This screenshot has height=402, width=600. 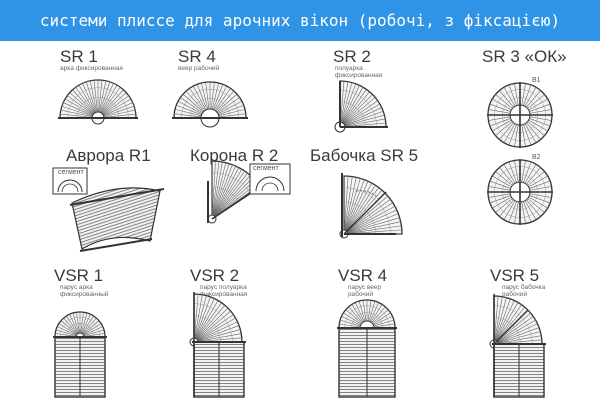 What do you see at coordinates (98, 86) in the screenshot?
I see `diagram-sr1: SR 1 арка фиксированная` at bounding box center [98, 86].